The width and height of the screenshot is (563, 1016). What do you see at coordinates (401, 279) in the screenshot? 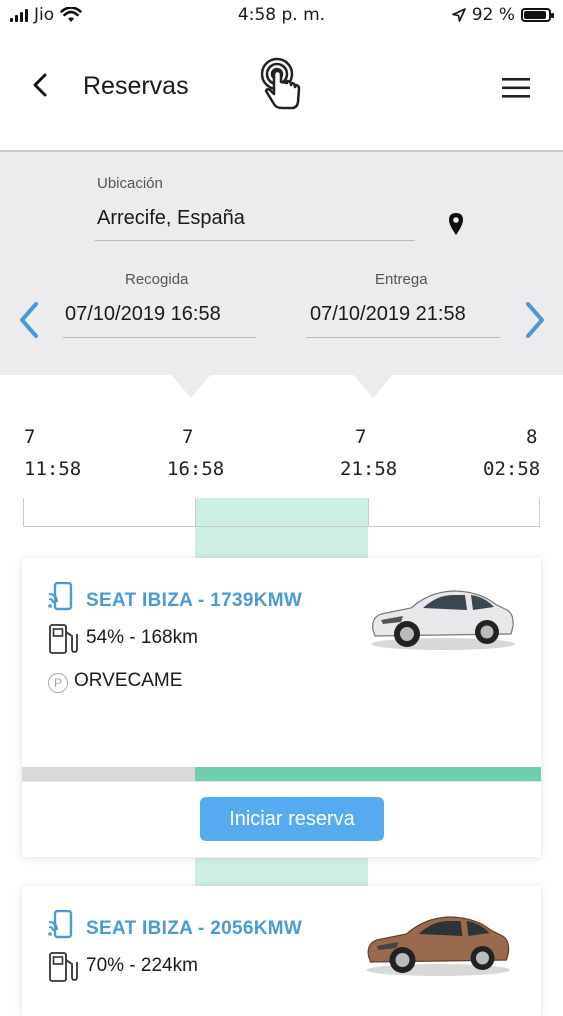
I see `return-label: Entrega` at bounding box center [401, 279].